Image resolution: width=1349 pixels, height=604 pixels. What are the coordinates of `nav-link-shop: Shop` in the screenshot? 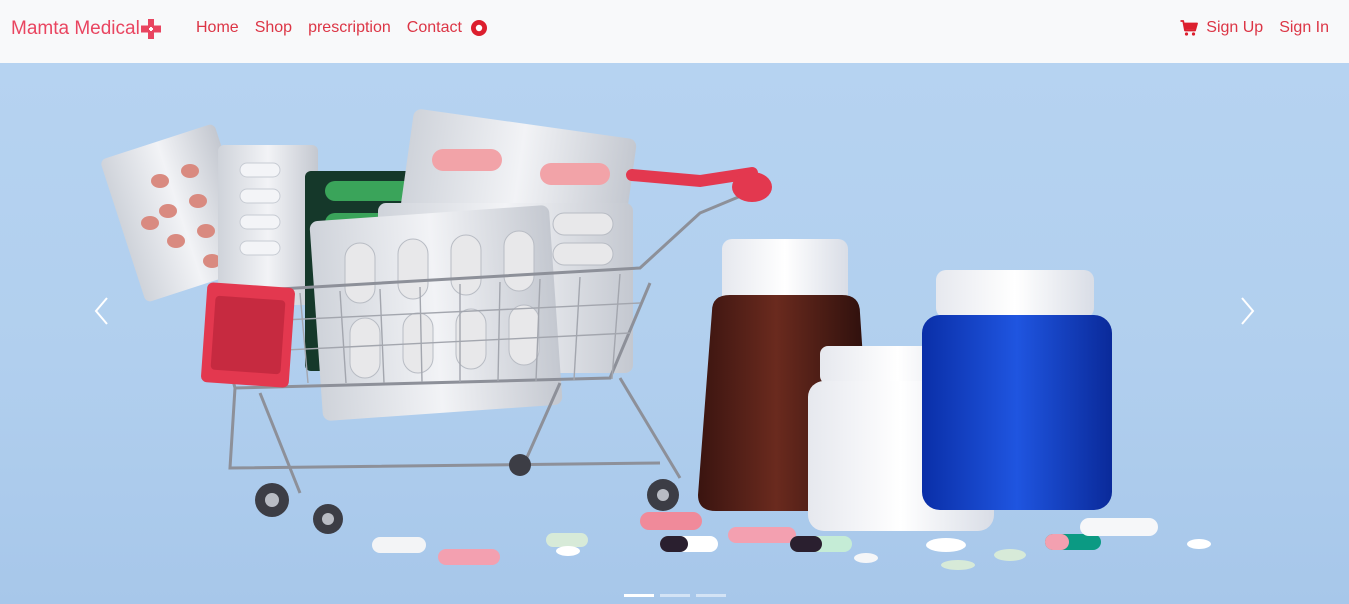 It's located at (273, 28).